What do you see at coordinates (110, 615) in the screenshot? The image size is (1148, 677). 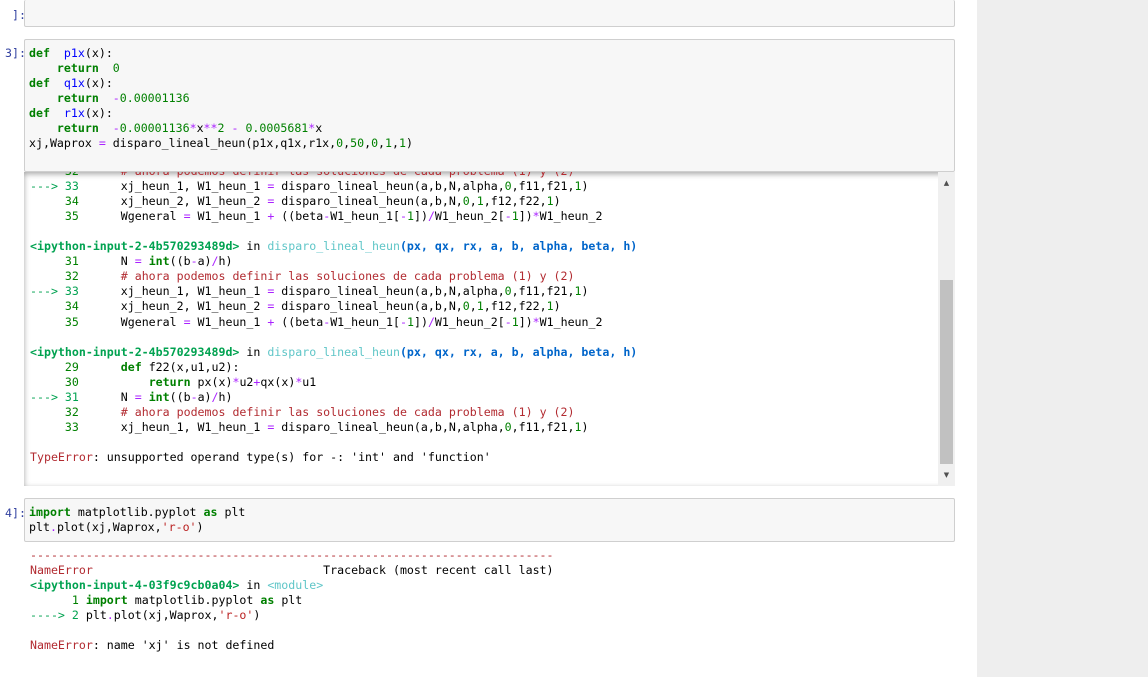 I see `code-token: .` at bounding box center [110, 615].